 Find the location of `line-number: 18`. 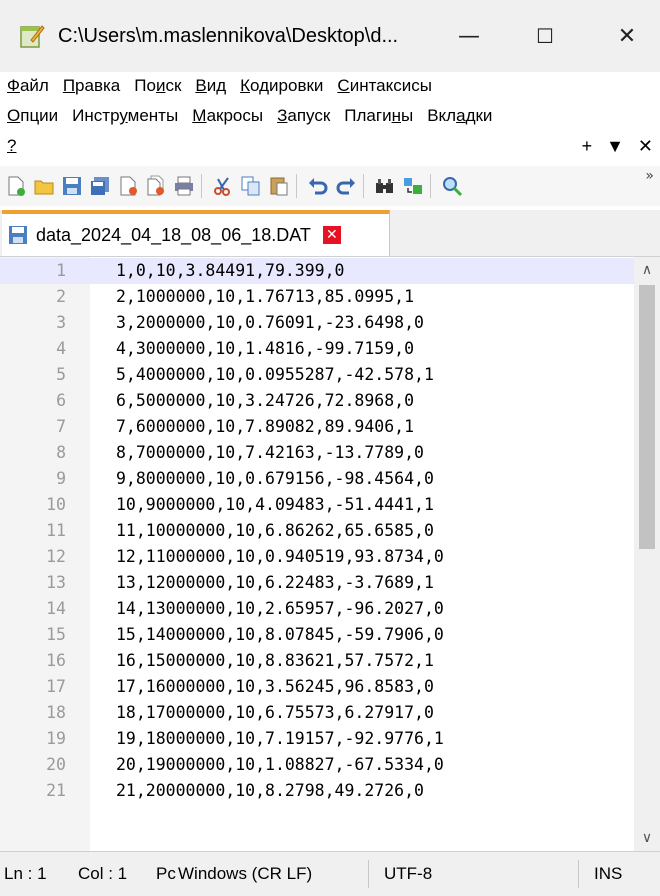

line-number: 18 is located at coordinates (56, 712).